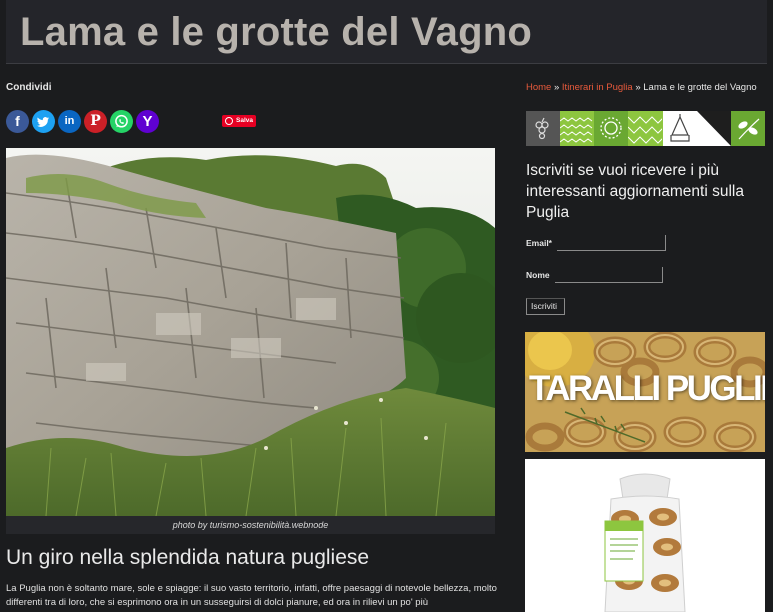 The width and height of the screenshot is (773, 612). What do you see at coordinates (713, 128) in the screenshot?
I see `diagonal-icon` at bounding box center [713, 128].